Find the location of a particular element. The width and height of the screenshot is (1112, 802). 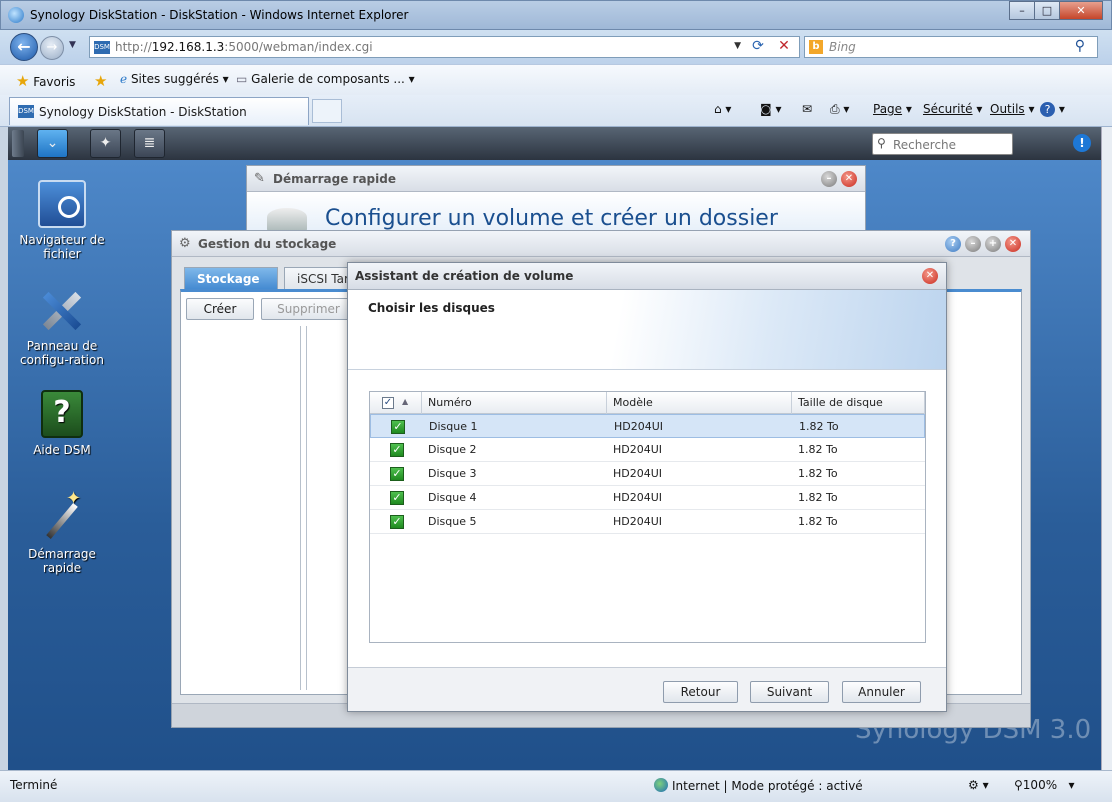

quick-start-titlebar: ✎ Démarrage rapide – ✕ is located at coordinates (556, 179).